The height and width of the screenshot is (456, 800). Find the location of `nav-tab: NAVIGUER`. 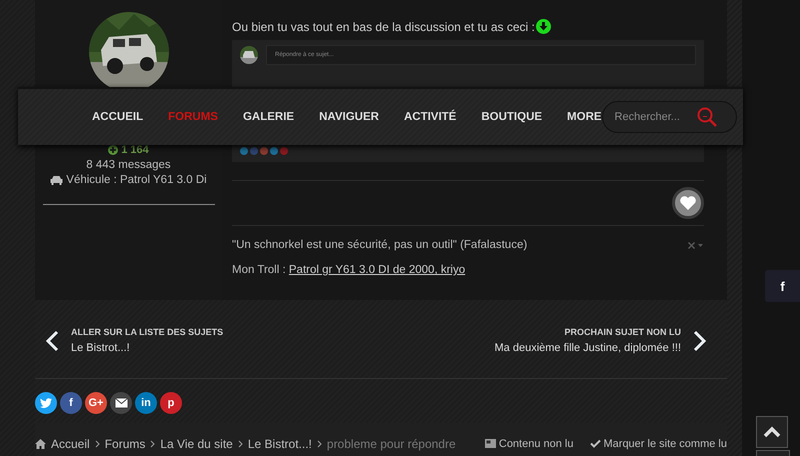

nav-tab: NAVIGUER is located at coordinates (349, 117).